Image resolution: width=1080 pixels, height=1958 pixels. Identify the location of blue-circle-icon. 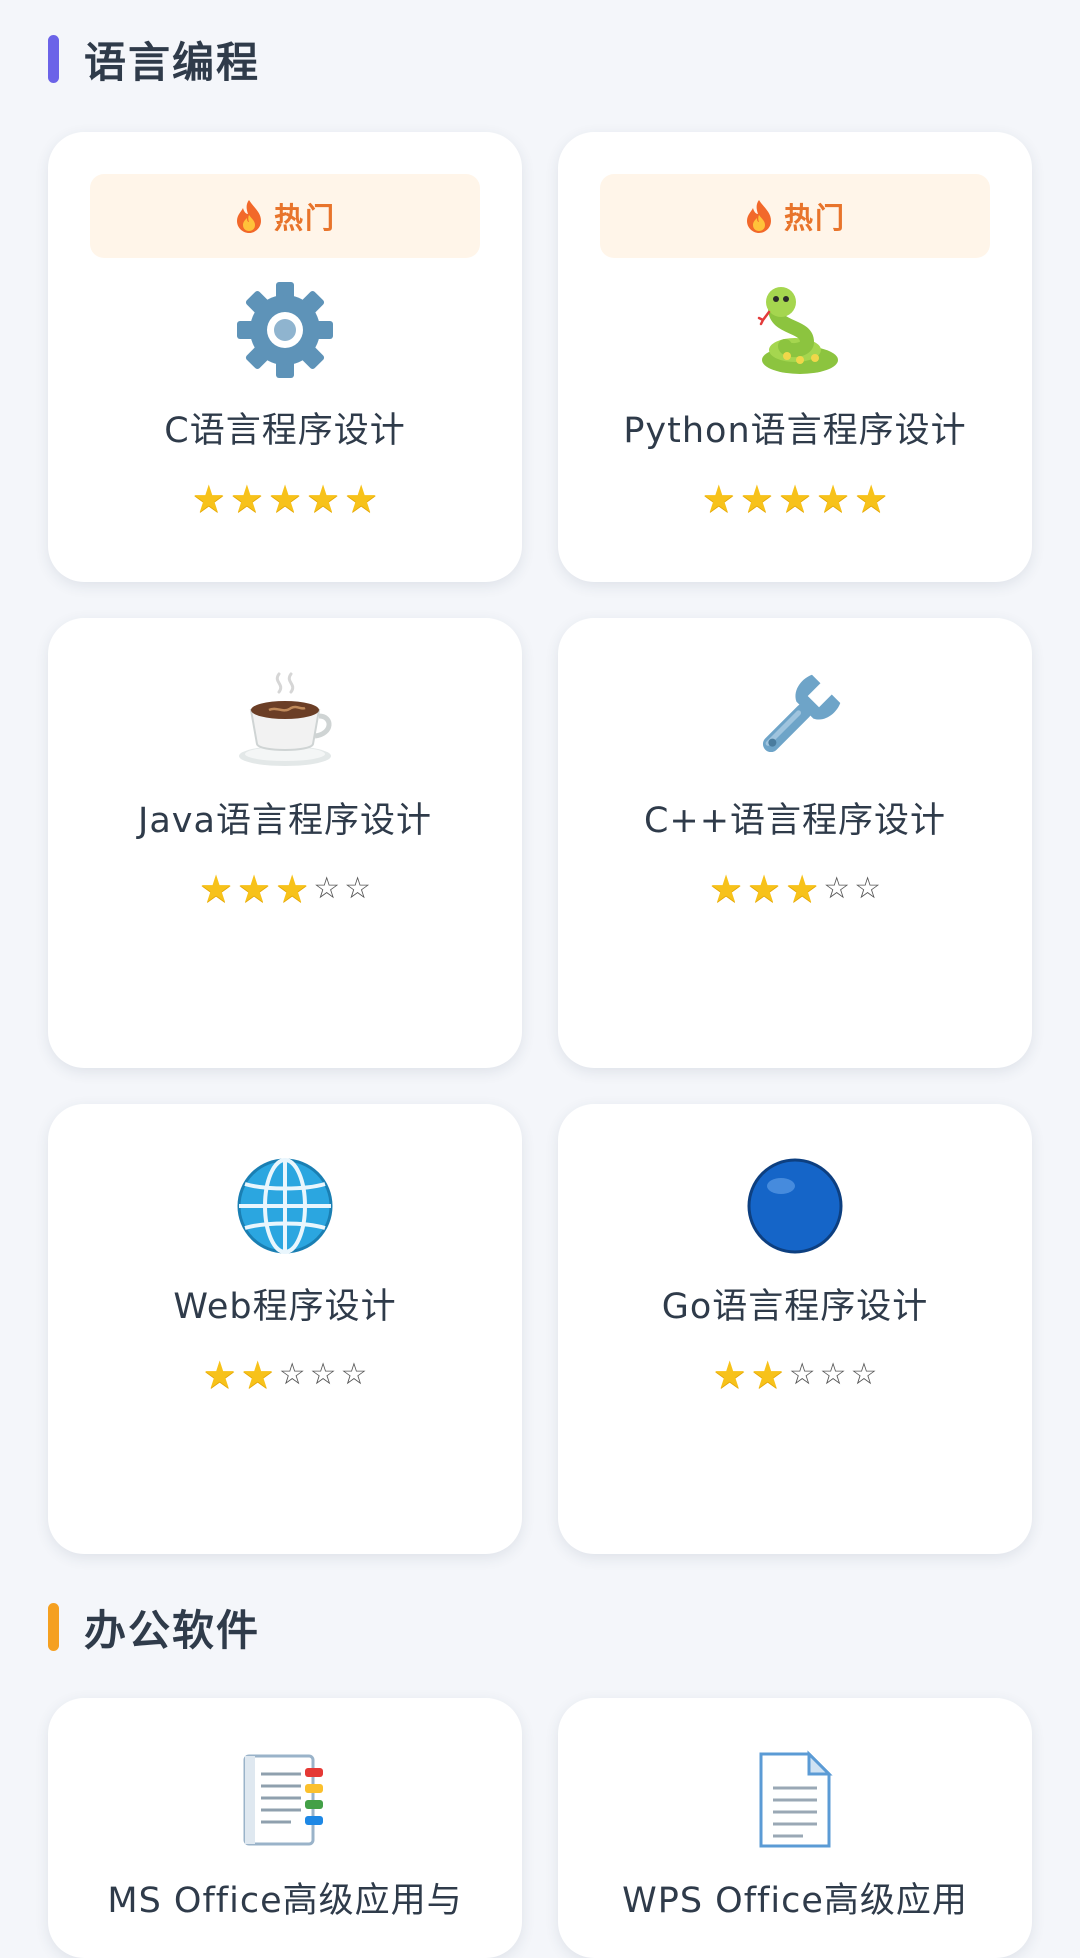
(795, 1206).